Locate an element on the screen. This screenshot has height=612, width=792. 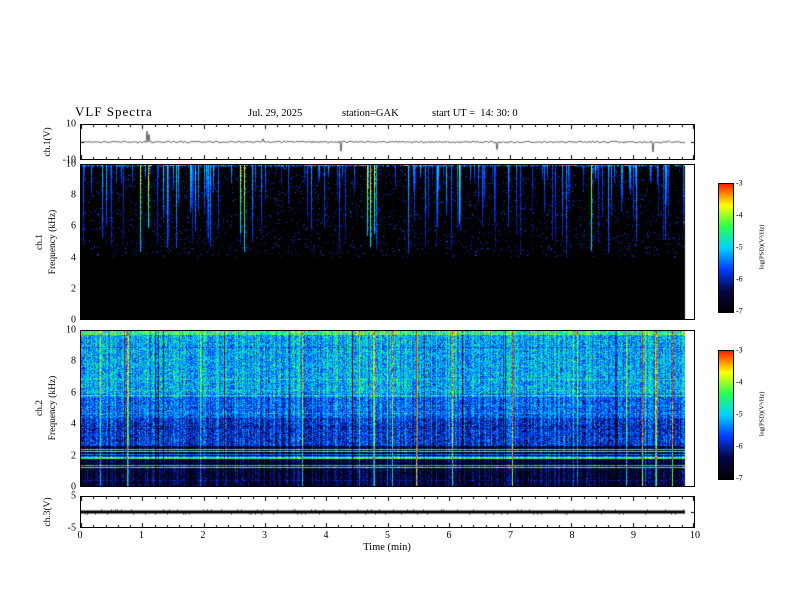
spec2-y-tick-label: 2 is located at coordinates (73, 456).